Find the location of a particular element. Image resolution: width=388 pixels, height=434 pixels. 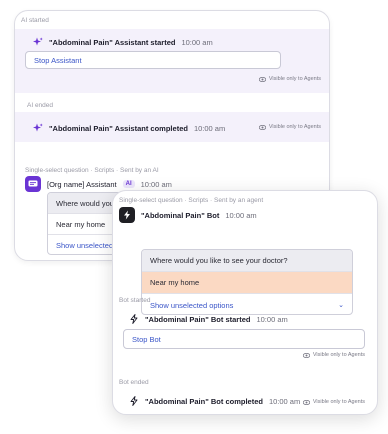

bot-ended-title: "Abdominal Pain" Bot completed is located at coordinates (204, 401).